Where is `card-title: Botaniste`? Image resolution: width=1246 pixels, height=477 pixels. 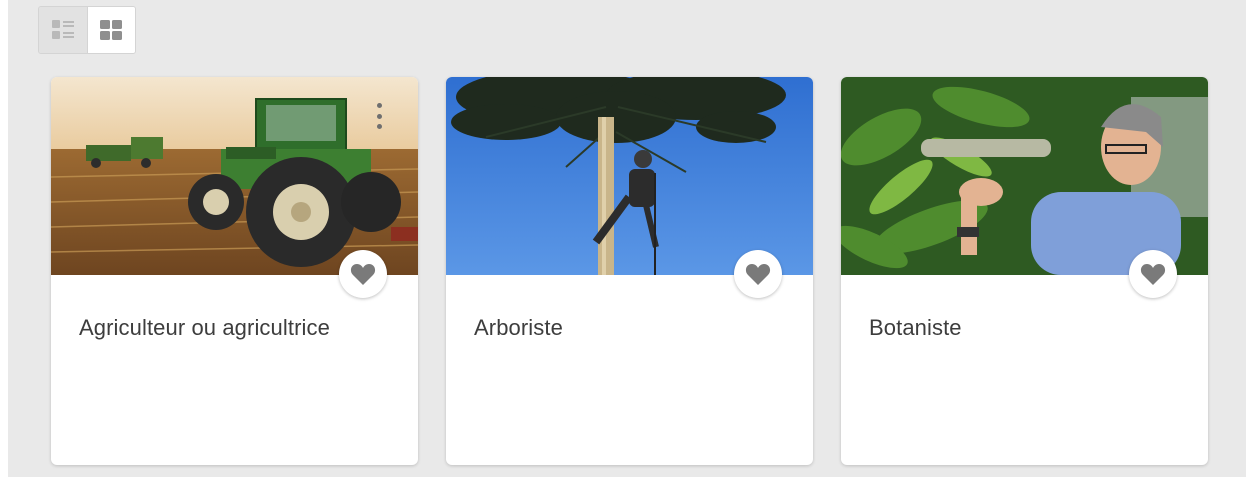
card-title: Botaniste is located at coordinates (915, 328).